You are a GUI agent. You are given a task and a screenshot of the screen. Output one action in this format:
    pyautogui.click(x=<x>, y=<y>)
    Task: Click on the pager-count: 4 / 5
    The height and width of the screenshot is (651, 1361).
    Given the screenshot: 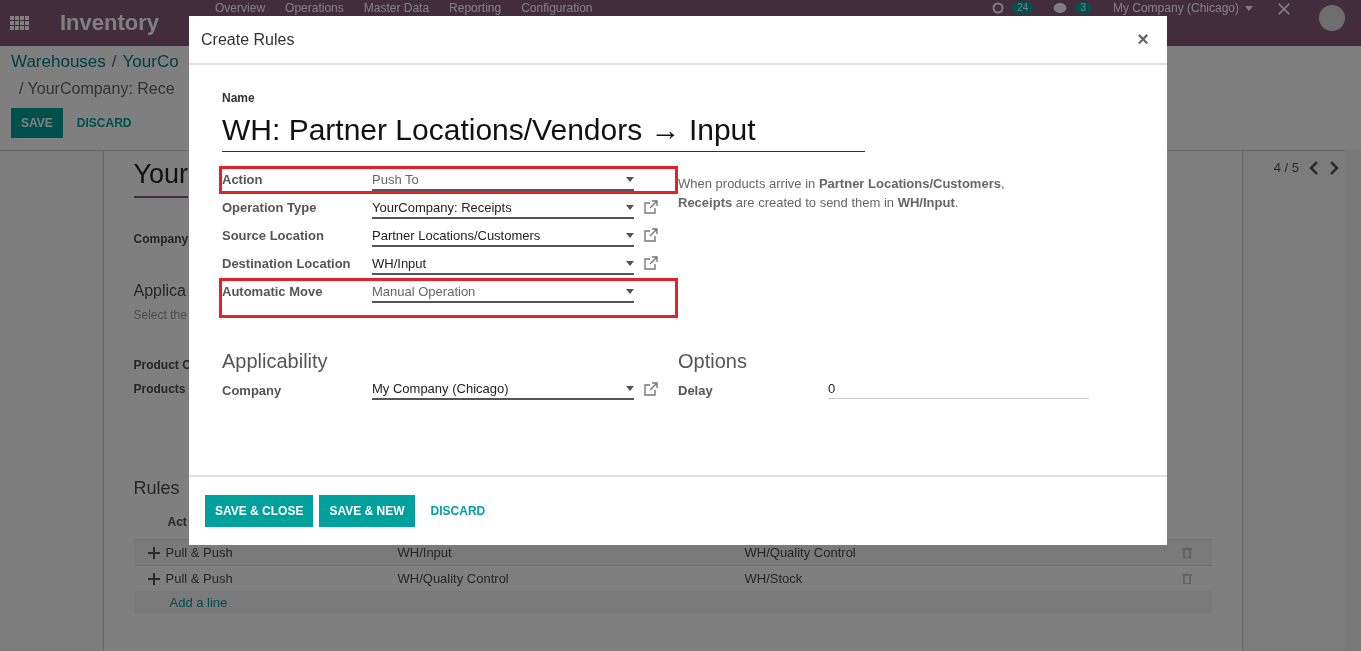 What is the action you would take?
    pyautogui.click(x=1286, y=167)
    